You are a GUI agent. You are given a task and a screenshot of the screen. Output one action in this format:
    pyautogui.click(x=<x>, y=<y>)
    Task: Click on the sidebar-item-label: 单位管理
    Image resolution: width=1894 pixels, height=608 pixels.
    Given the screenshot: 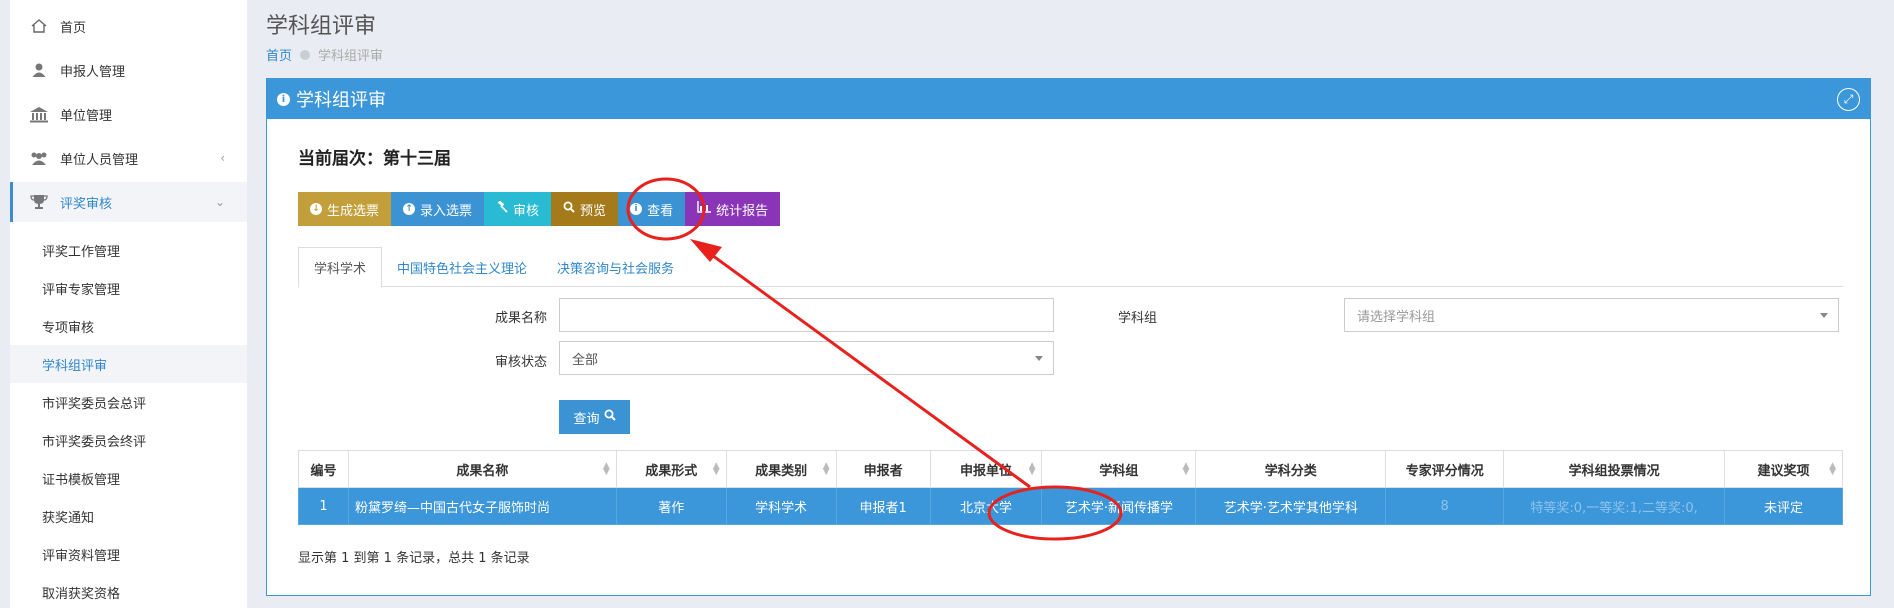 What is the action you would take?
    pyautogui.click(x=86, y=116)
    